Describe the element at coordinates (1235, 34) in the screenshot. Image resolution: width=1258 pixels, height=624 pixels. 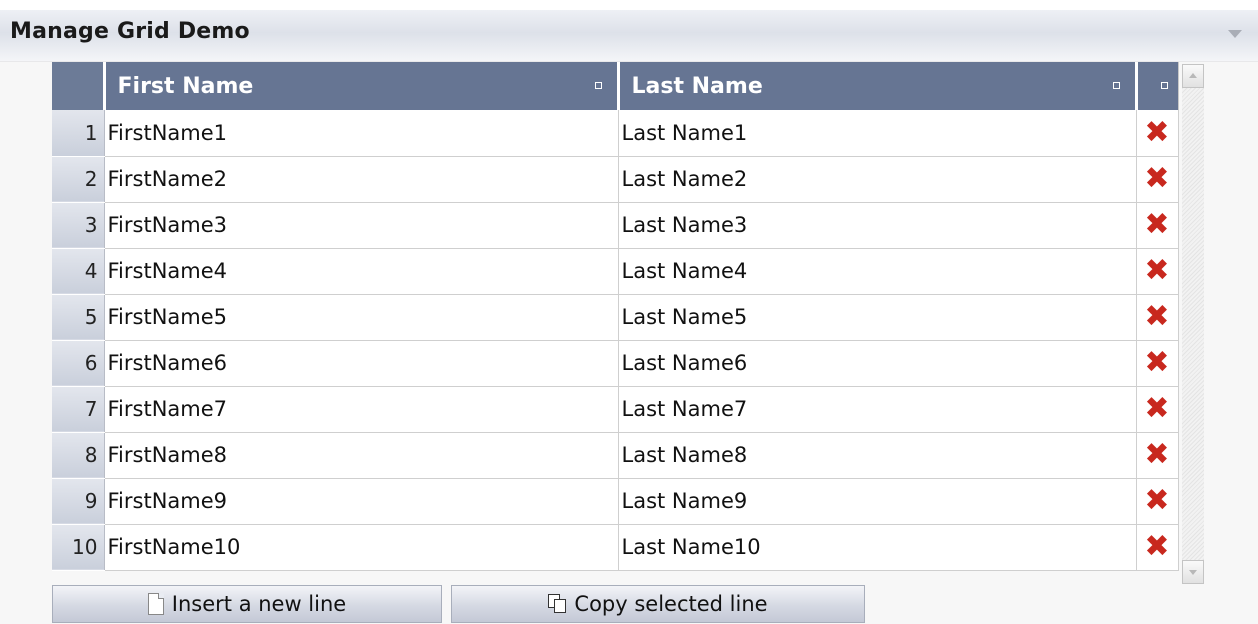
I see `chevron-down-icon` at that location.